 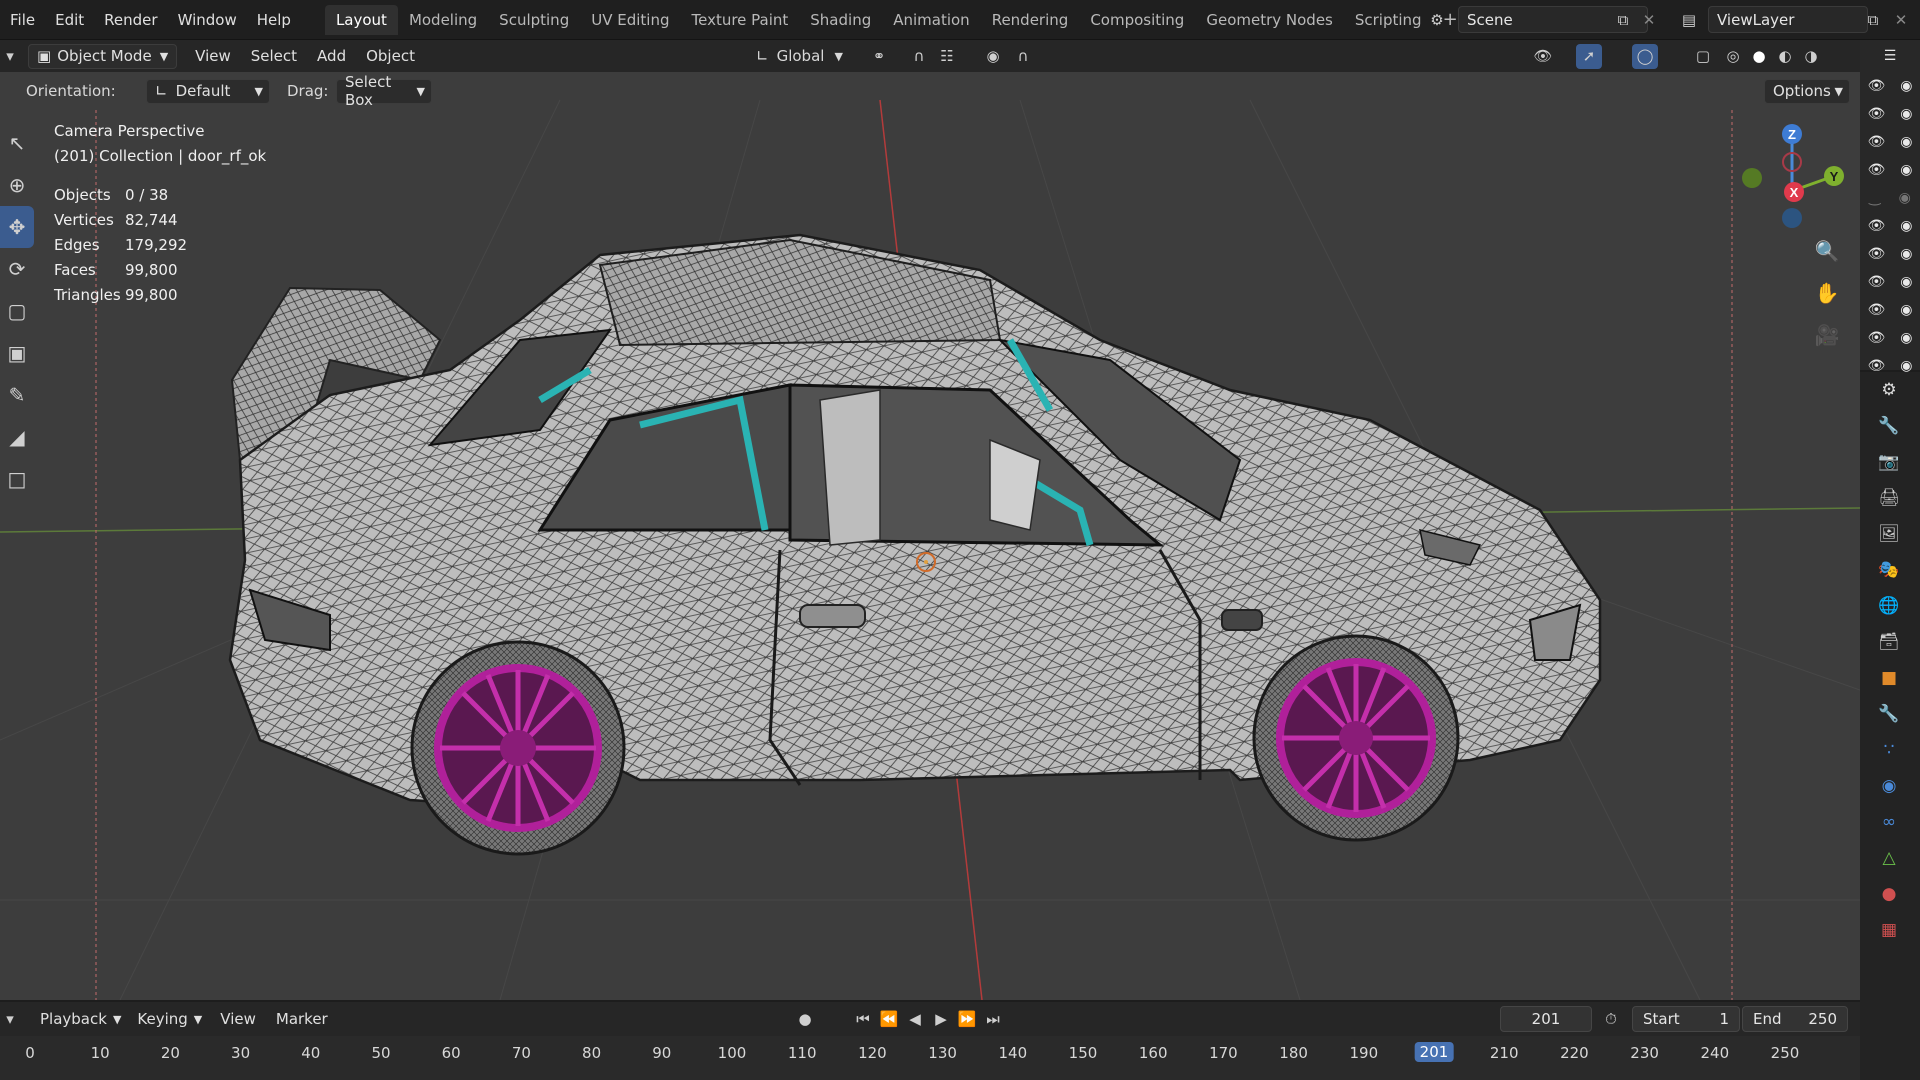 What do you see at coordinates (1649, 19) in the screenshot?
I see `close-scene-icon: ✕` at bounding box center [1649, 19].